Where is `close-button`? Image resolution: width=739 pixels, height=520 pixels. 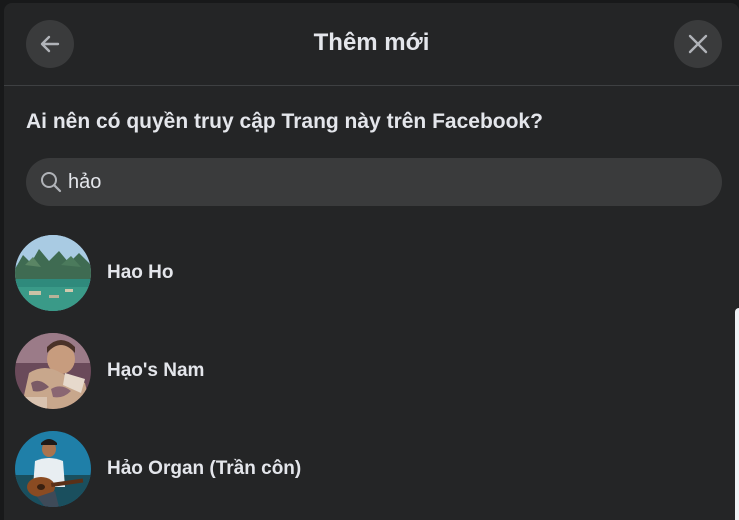 close-button is located at coordinates (698, 44).